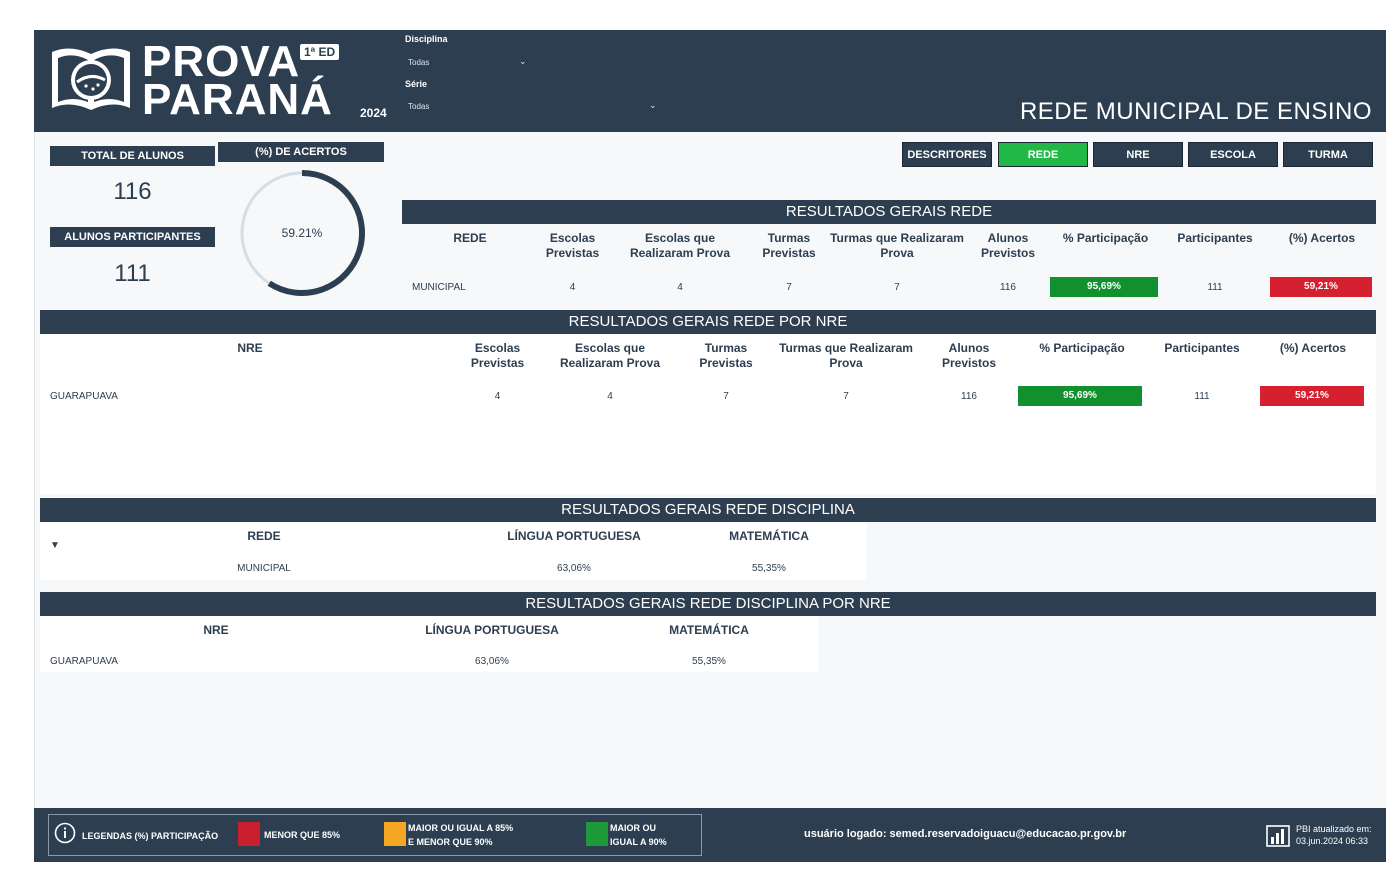 Image resolution: width=1386 pixels, height=874 pixels. What do you see at coordinates (1321, 287) in the screenshot?
I see `rede-acertos-cell: 59,21%` at bounding box center [1321, 287].